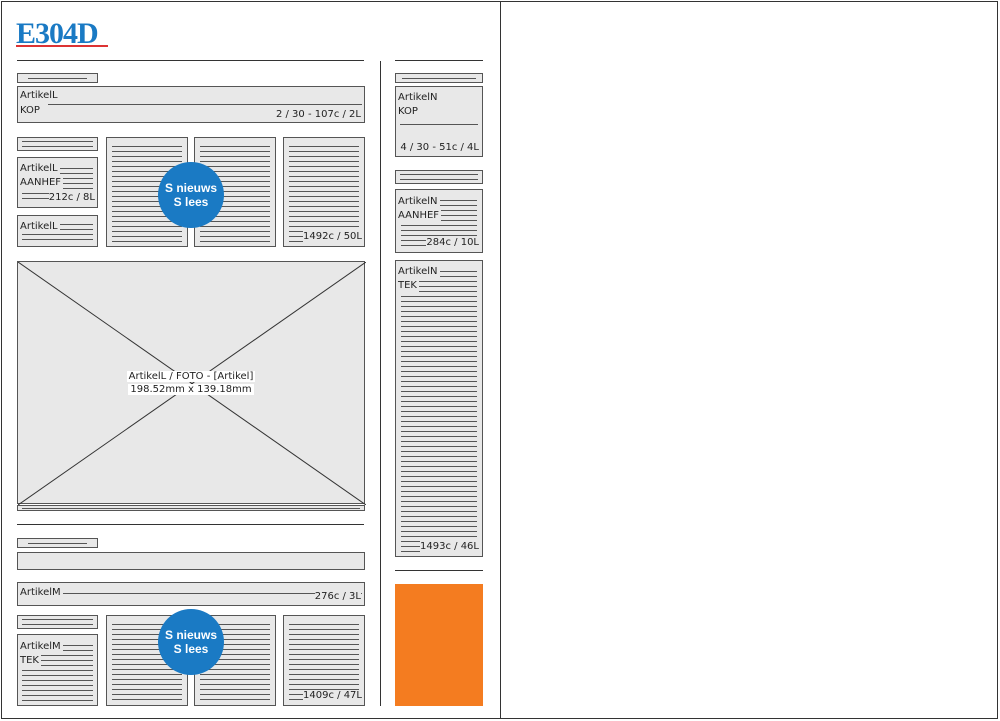  I want to click on badge-bottom-line2: S lees, so click(191, 649).